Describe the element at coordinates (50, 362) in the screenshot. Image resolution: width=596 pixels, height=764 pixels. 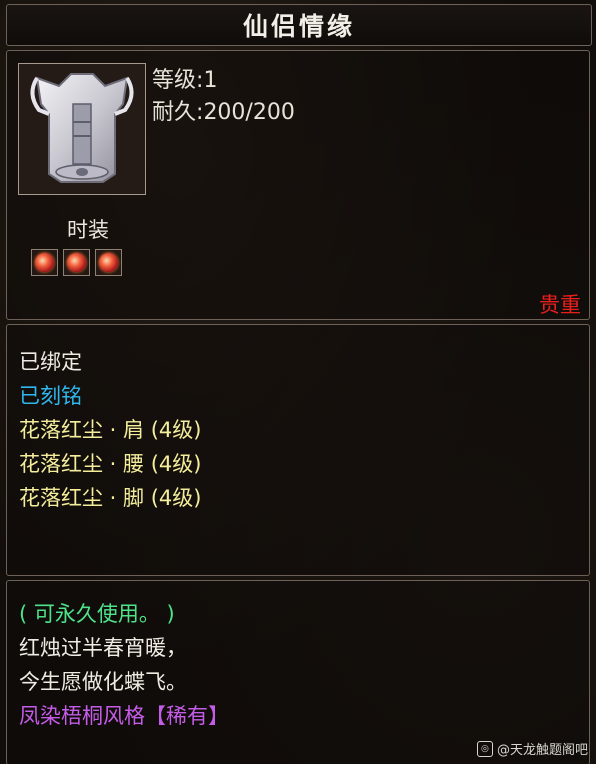
I see `bound-status: 已绑定` at that location.